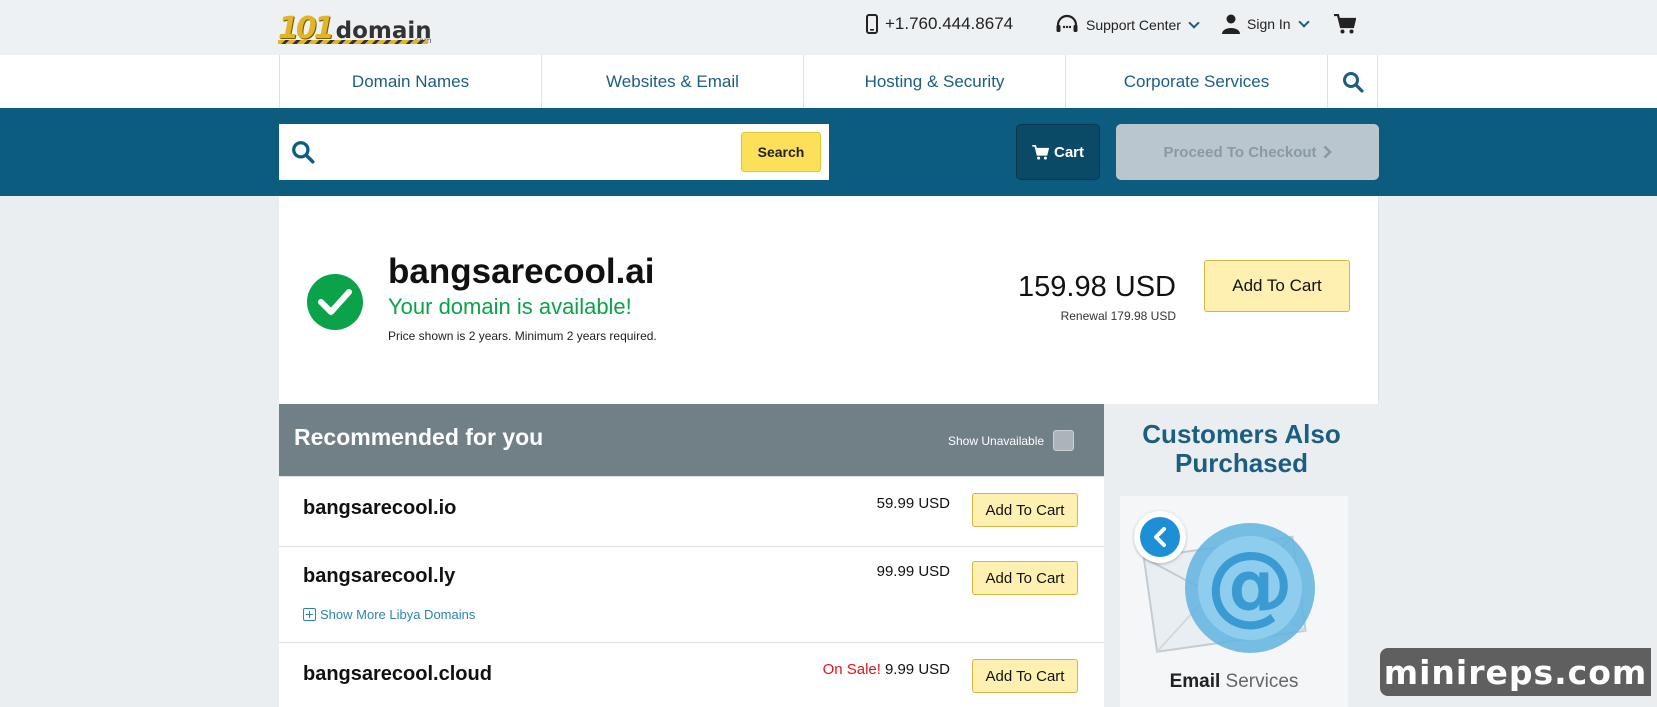  I want to click on nav-search-button, so click(1352, 81).